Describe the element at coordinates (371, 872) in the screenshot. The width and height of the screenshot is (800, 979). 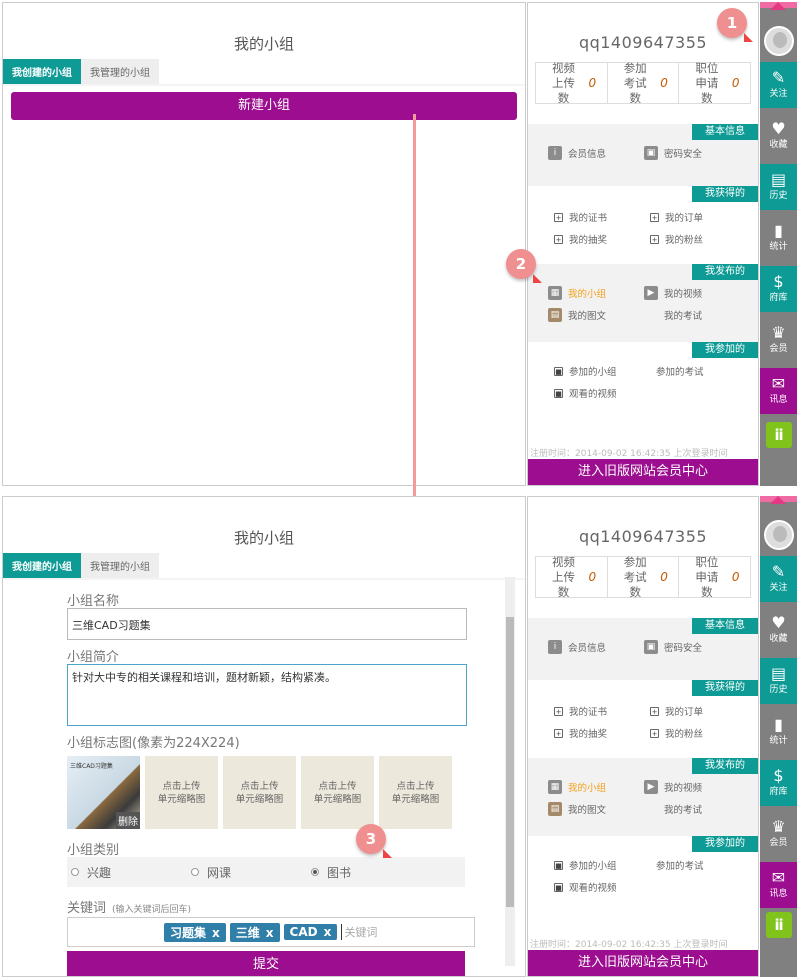
I see `category-radio-book: 图书` at that location.